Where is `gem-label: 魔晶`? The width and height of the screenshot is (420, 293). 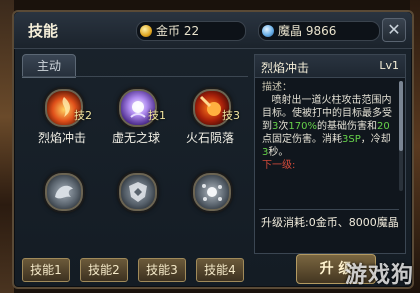 gem-label: 魔晶 is located at coordinates (290, 31).